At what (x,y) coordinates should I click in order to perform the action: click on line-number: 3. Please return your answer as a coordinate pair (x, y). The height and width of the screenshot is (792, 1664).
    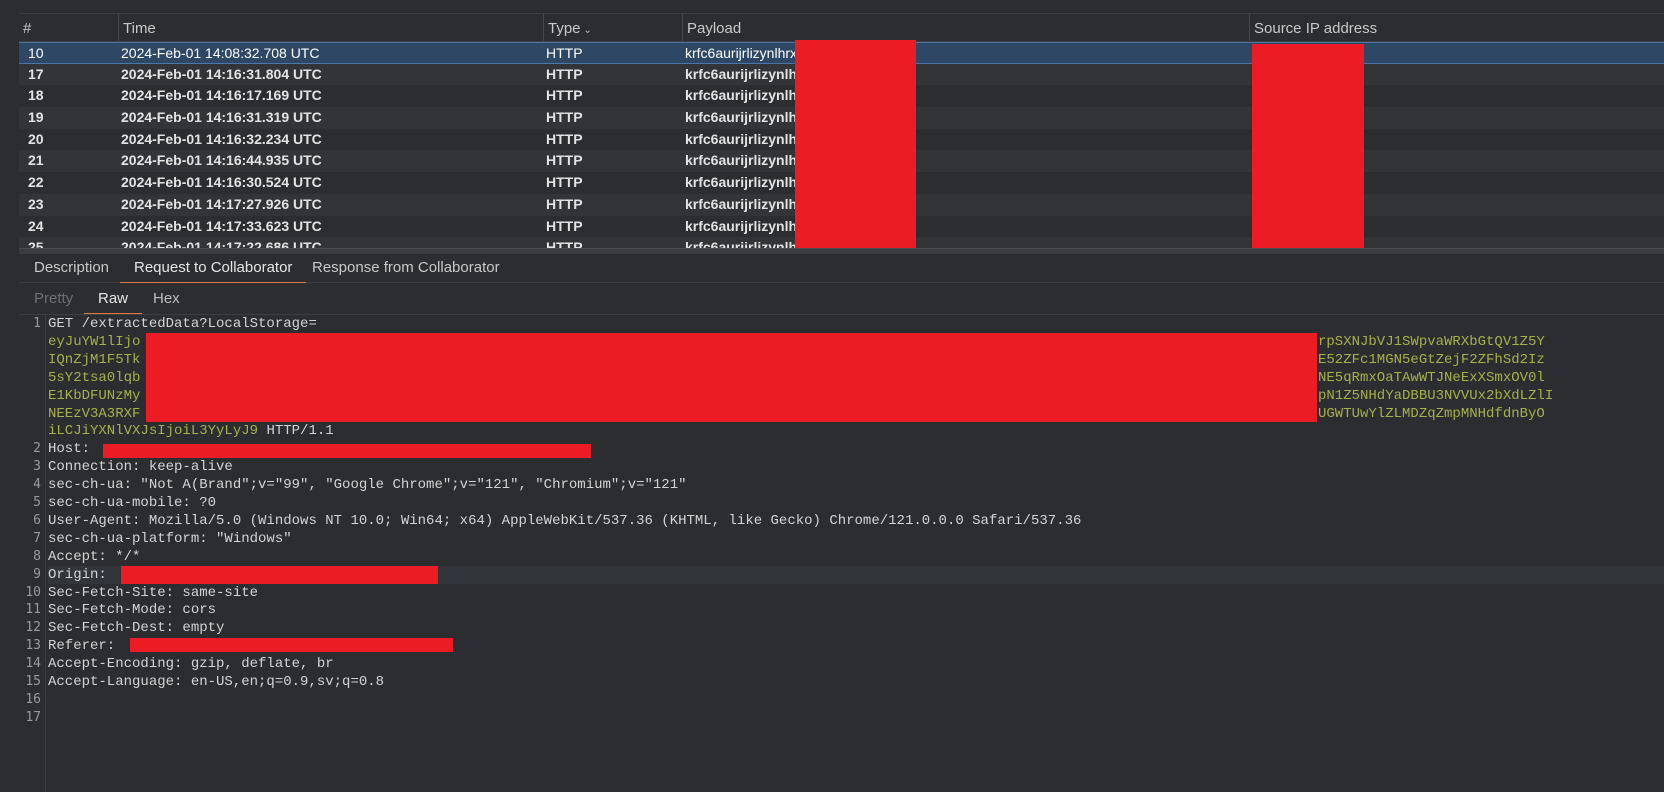
    Looking at the image, I should click on (37, 467).